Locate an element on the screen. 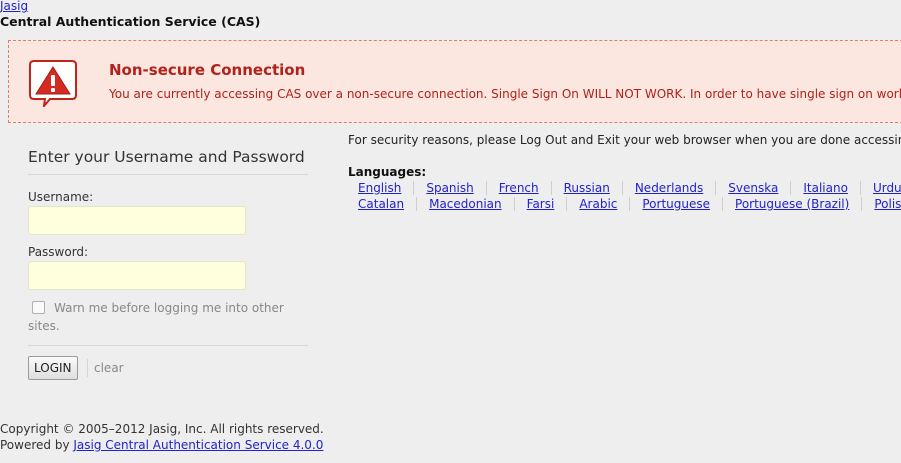 This screenshot has height=463, width=901. warning-heading: Non-secure Connection is located at coordinates (207, 70).